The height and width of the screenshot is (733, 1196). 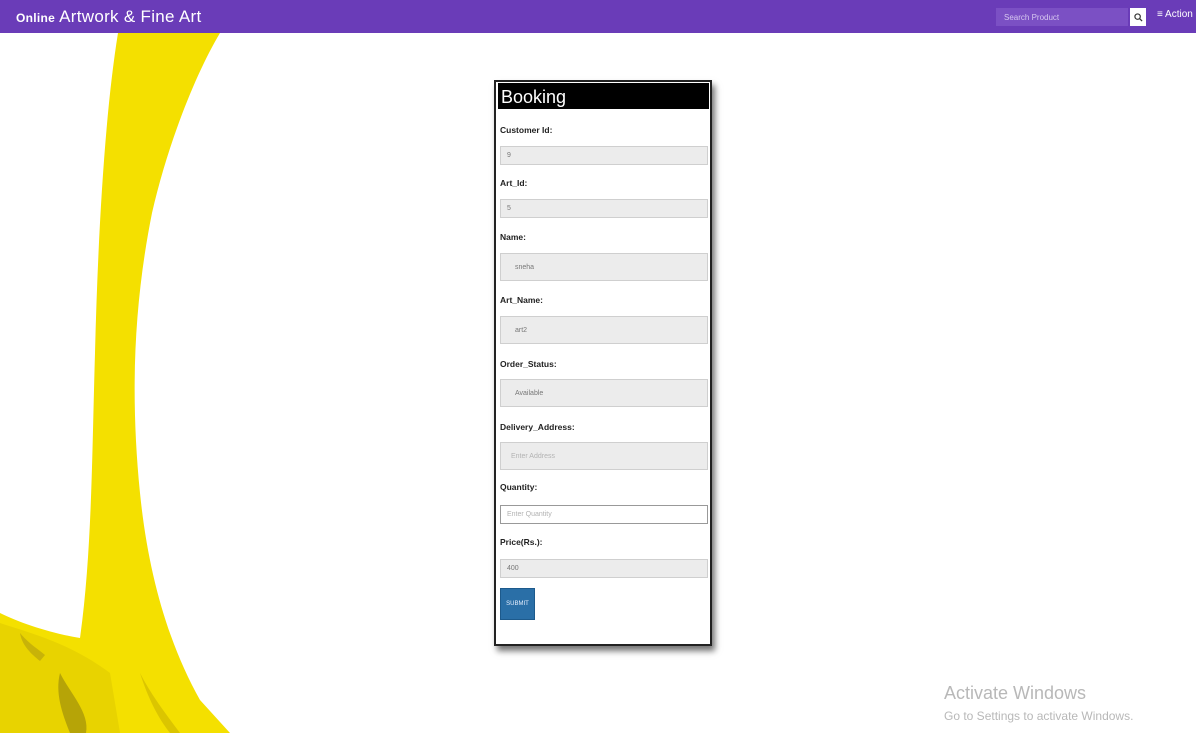 What do you see at coordinates (521, 300) in the screenshot?
I see `art-name-label: Art_Name:` at bounding box center [521, 300].